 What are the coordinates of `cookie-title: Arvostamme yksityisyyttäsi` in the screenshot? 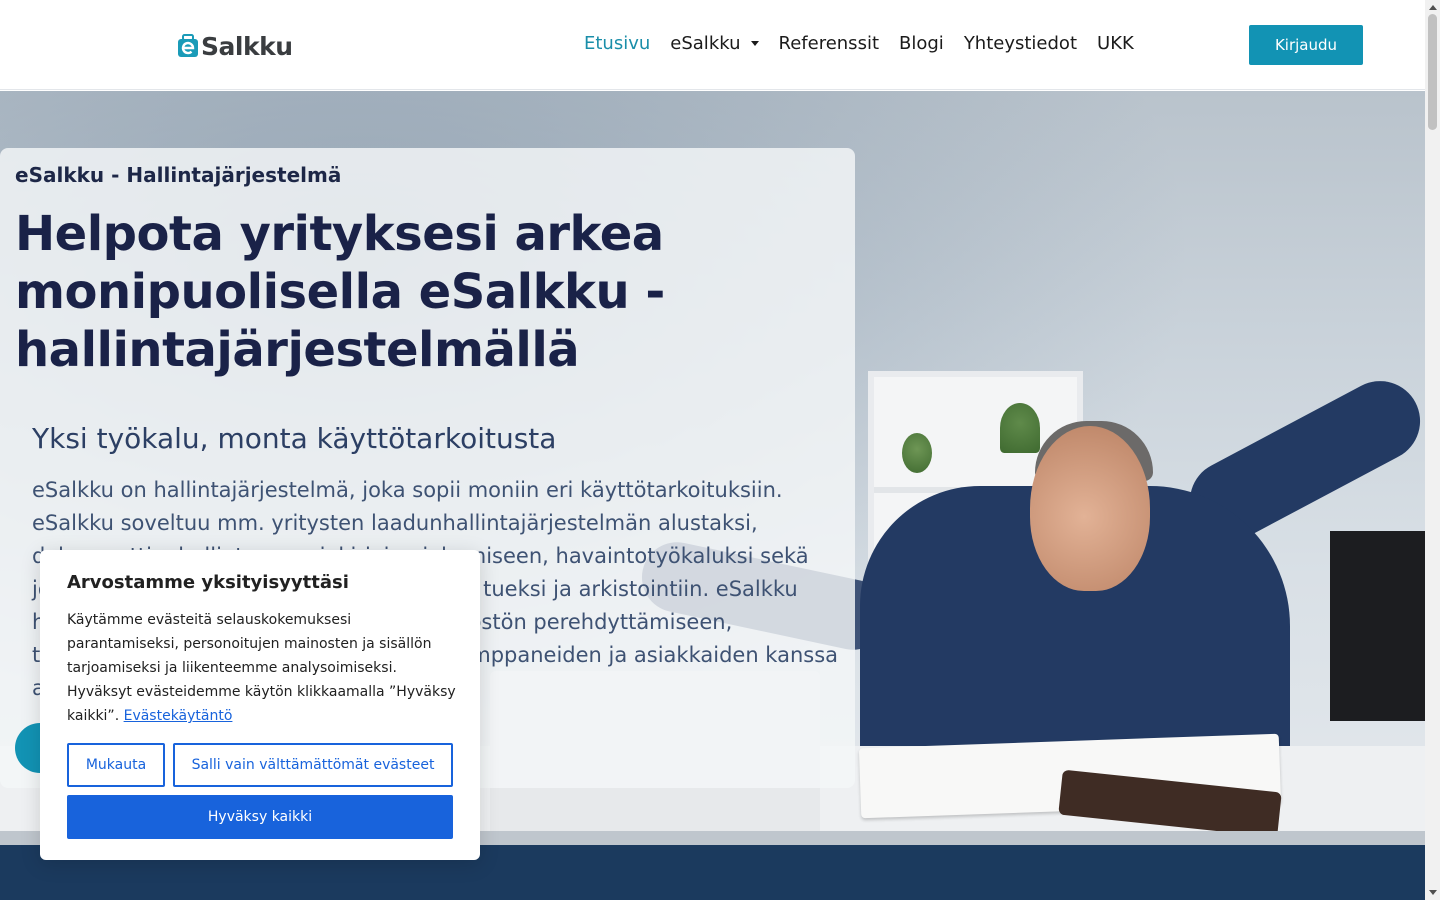 It's located at (208, 582).